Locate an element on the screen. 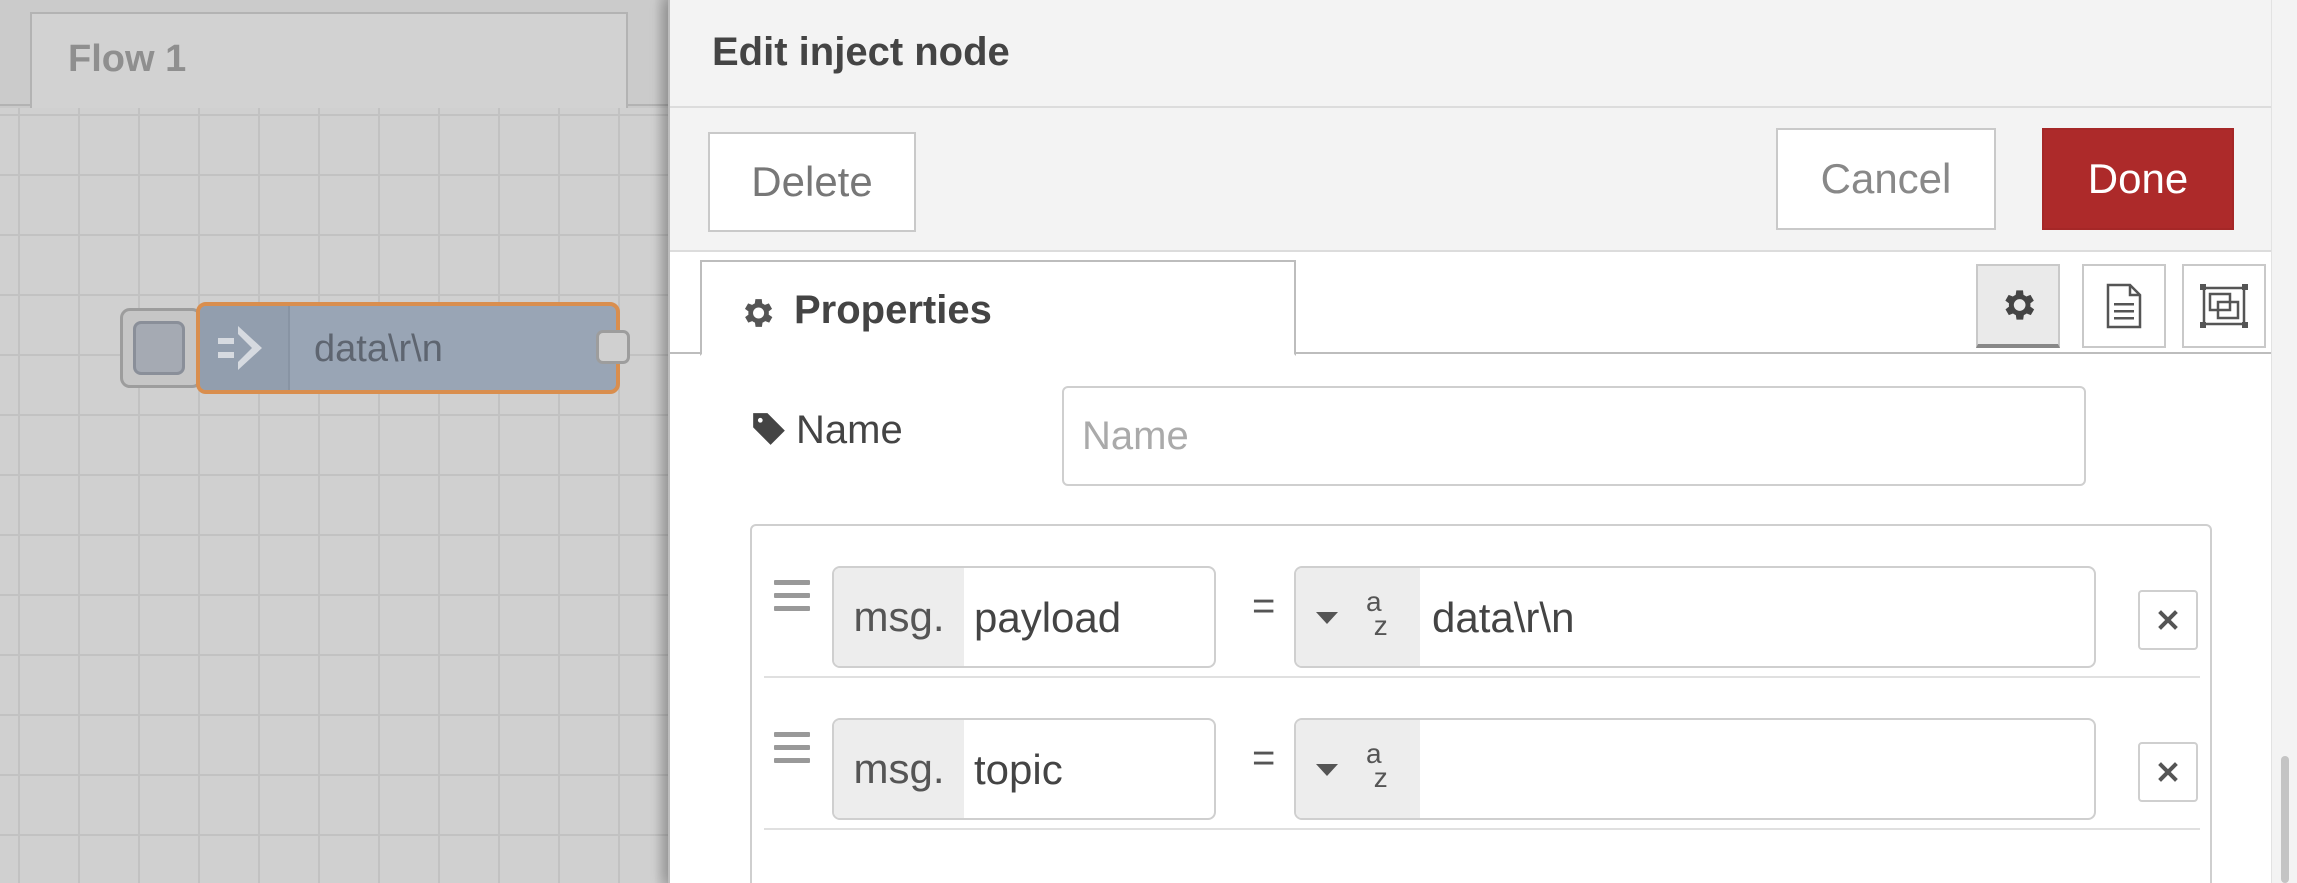 This screenshot has width=2297, height=883. property-value-field: a z data\r\n is located at coordinates (1695, 617).